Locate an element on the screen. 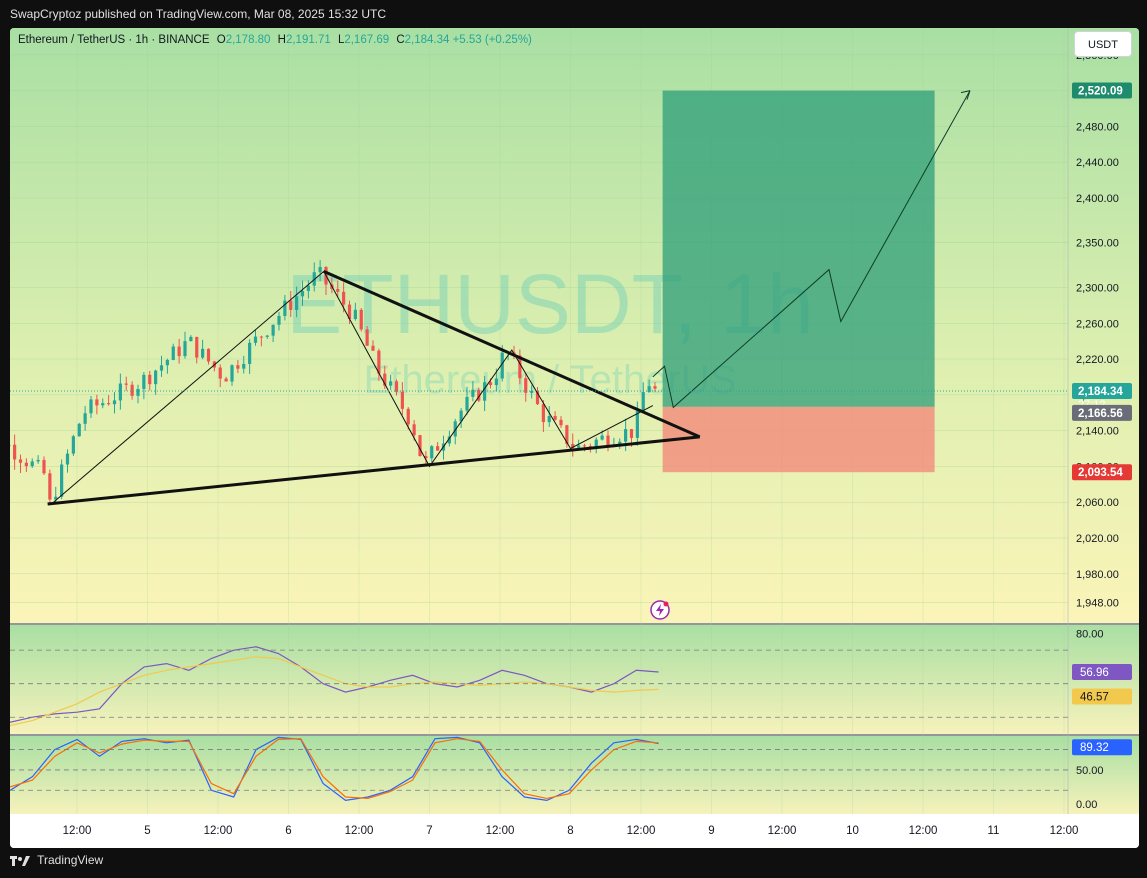 The height and width of the screenshot is (878, 1147). lightning-alert-icon is located at coordinates (660, 610).